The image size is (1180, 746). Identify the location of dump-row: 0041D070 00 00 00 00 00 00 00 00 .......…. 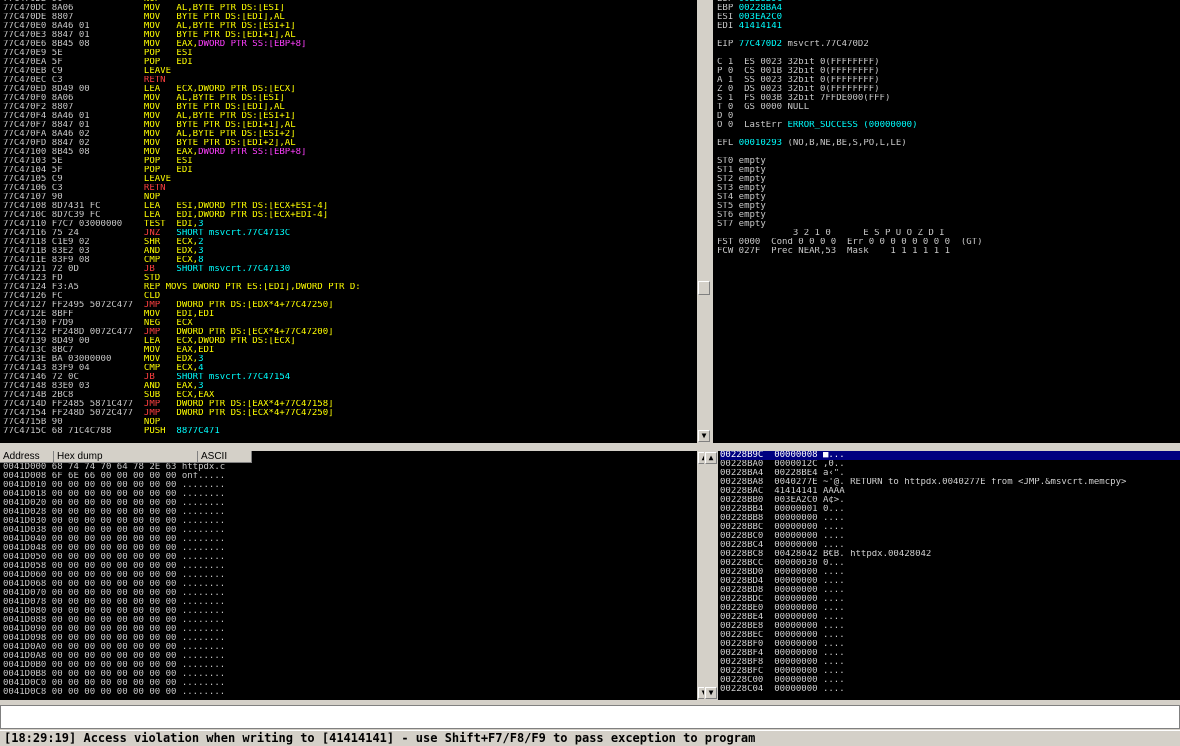
(114, 593).